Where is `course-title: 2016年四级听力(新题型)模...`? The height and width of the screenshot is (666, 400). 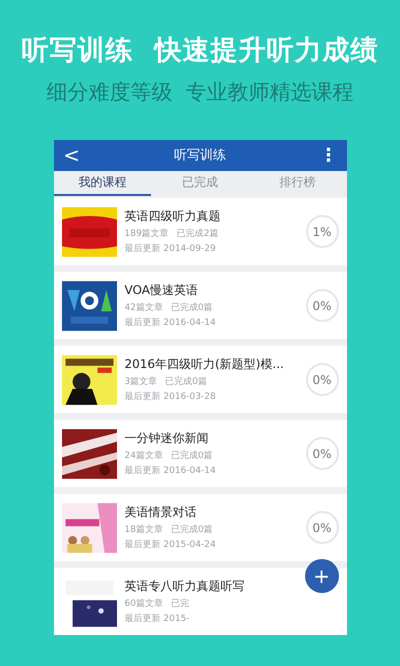 course-title: 2016年四级听力(新题型)模... is located at coordinates (204, 364).